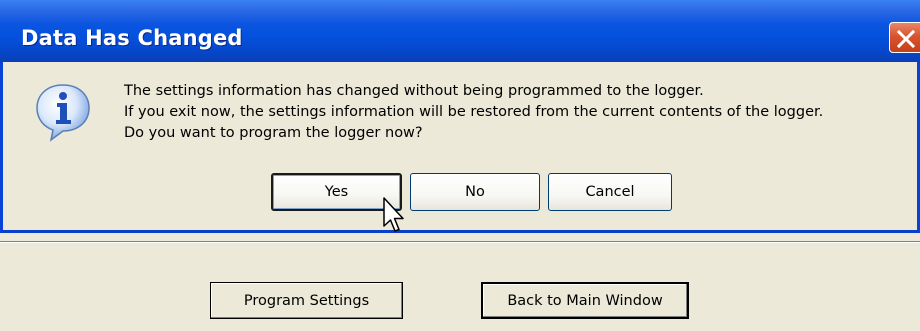  I want to click on info-icon, so click(63, 113).